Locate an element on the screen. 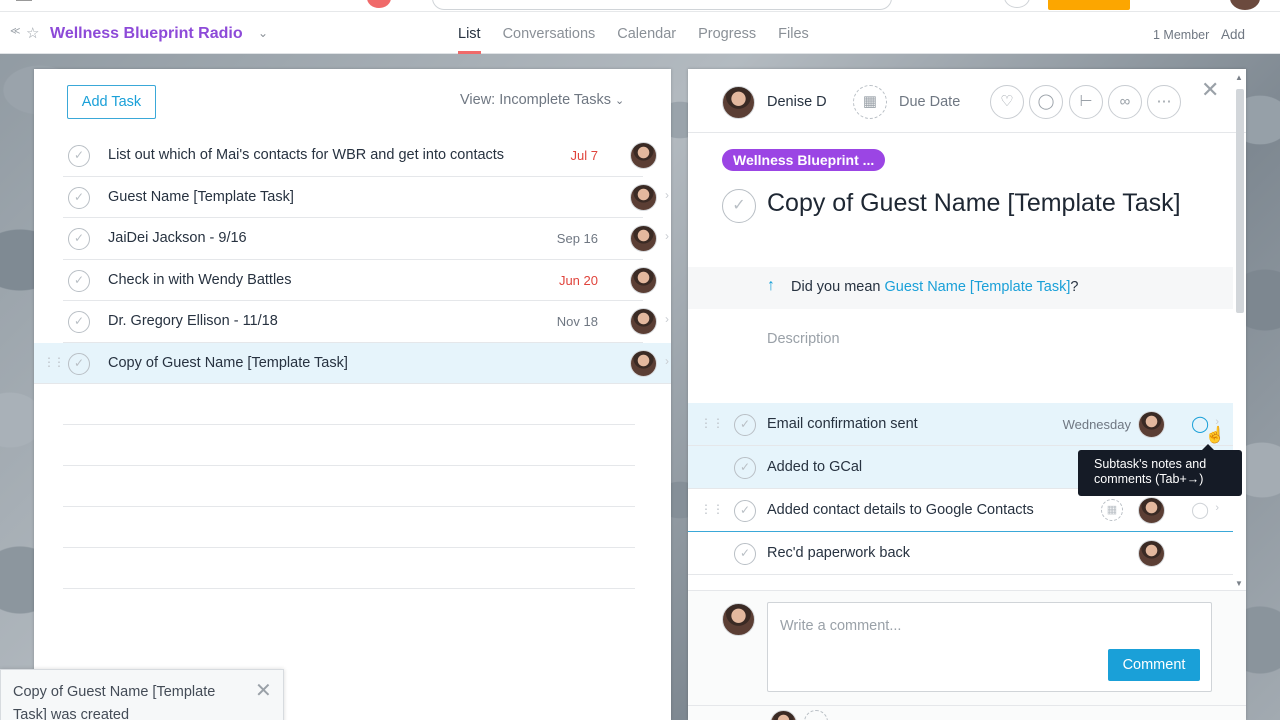 This screenshot has width=1280, height=720. star-icon: ☆ is located at coordinates (32, 33).